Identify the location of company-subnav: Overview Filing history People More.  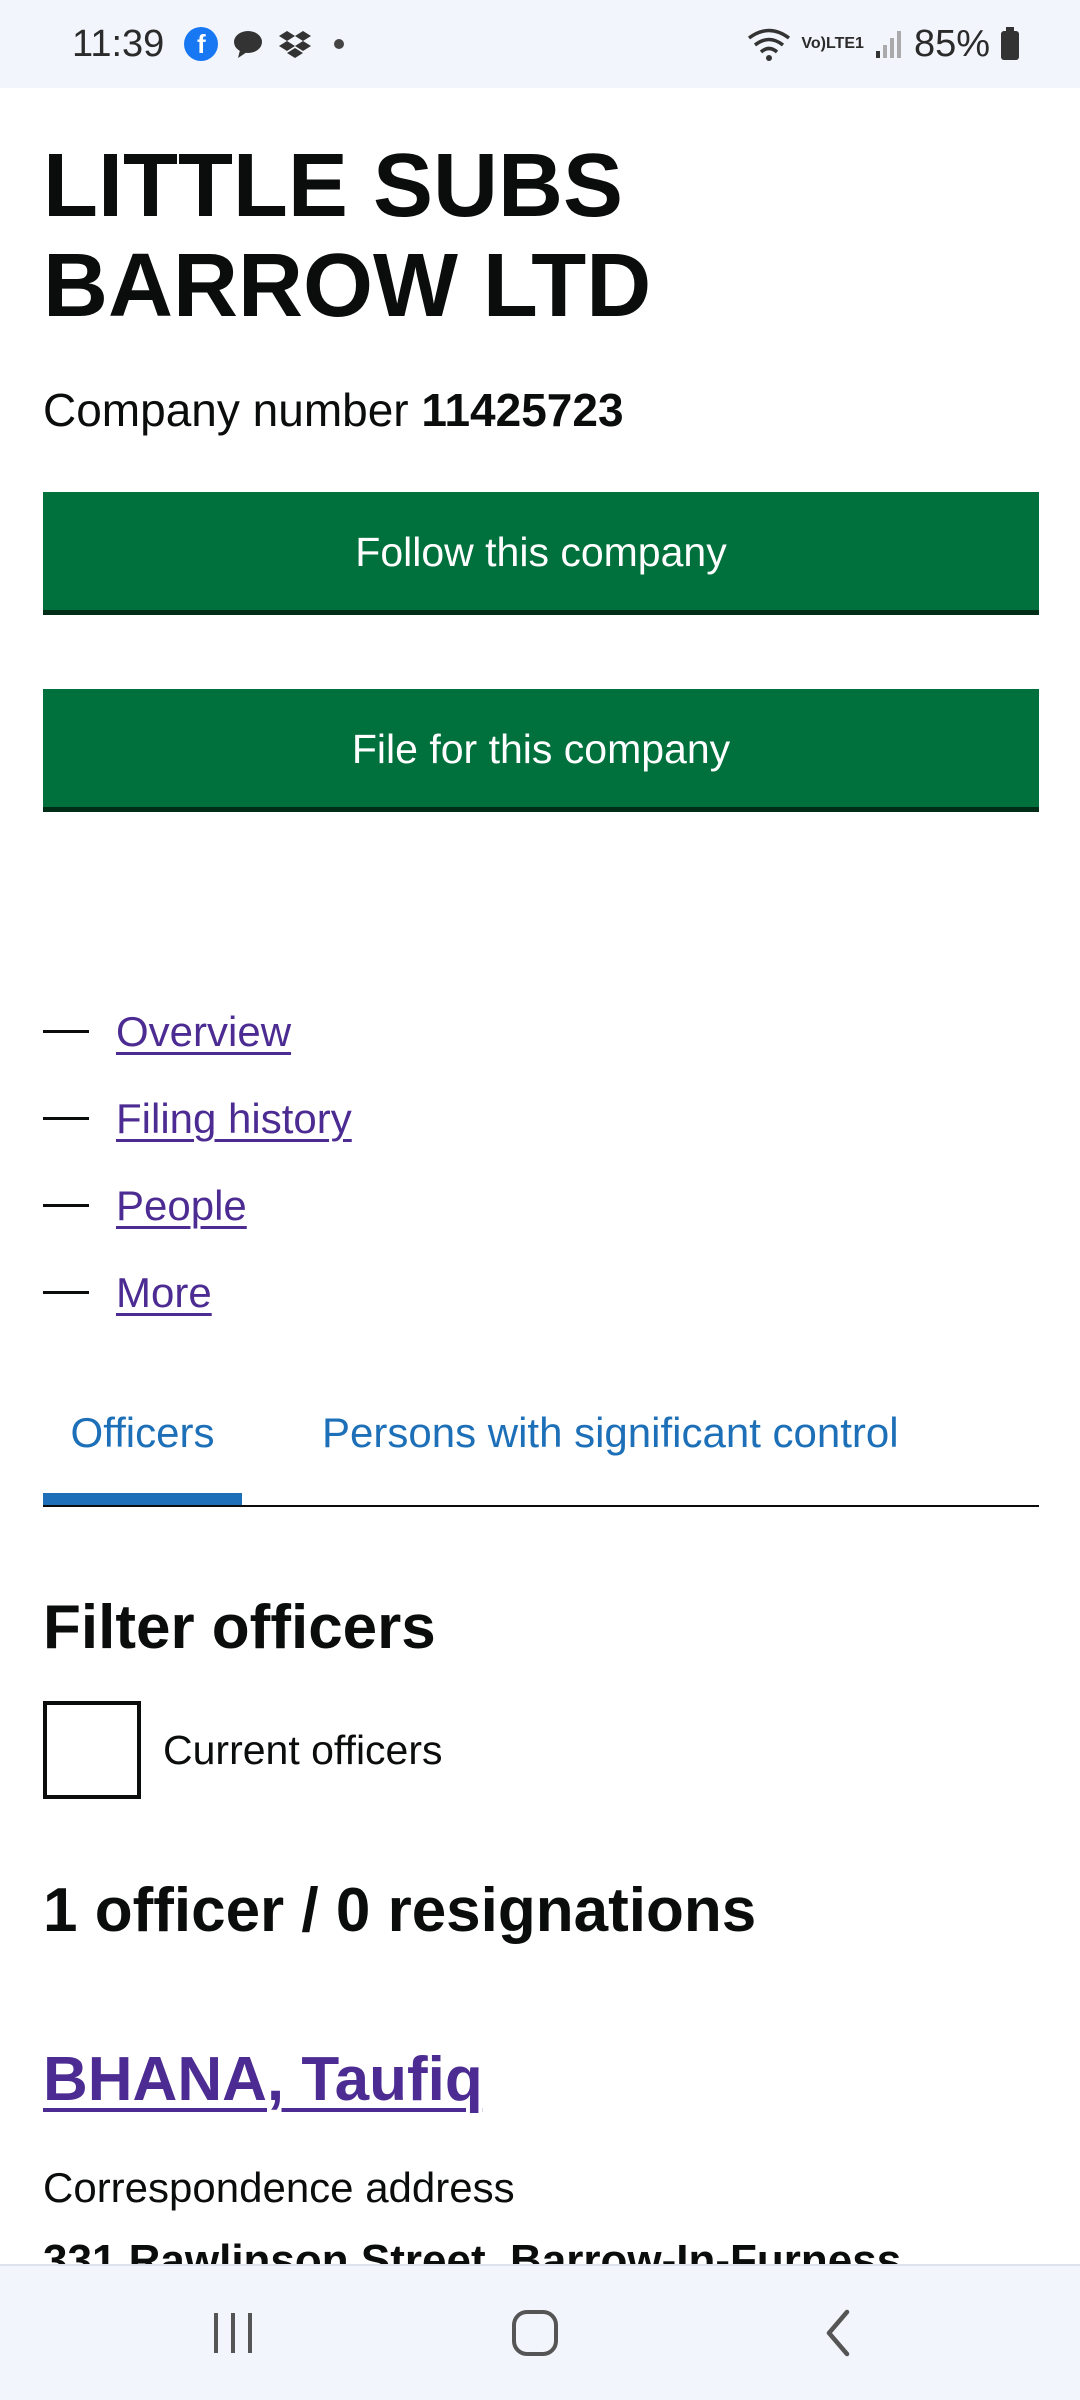
(197, 1162).